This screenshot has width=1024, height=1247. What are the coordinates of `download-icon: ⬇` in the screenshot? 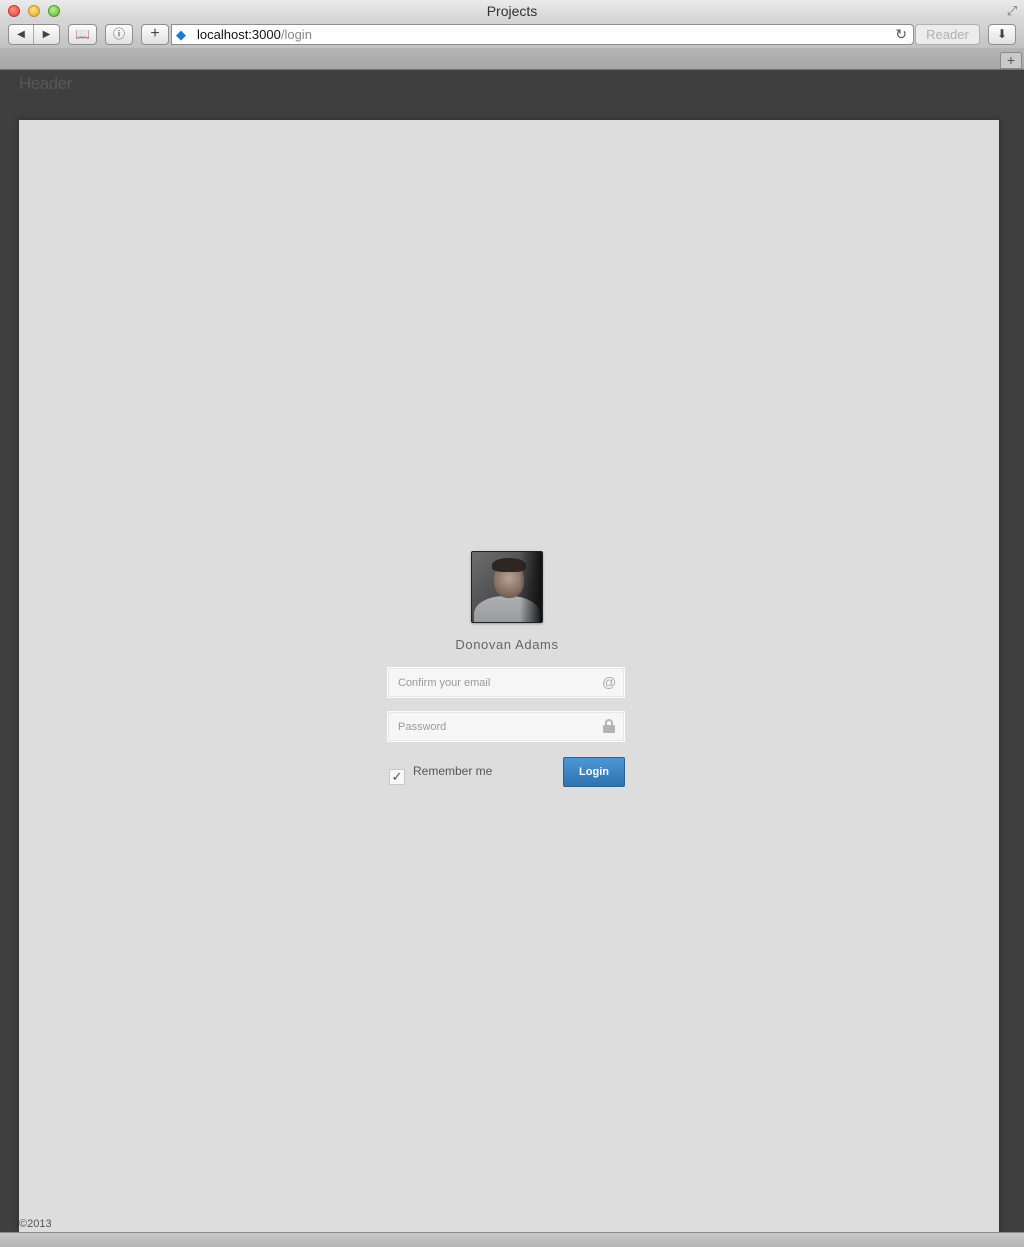 It's located at (1002, 34).